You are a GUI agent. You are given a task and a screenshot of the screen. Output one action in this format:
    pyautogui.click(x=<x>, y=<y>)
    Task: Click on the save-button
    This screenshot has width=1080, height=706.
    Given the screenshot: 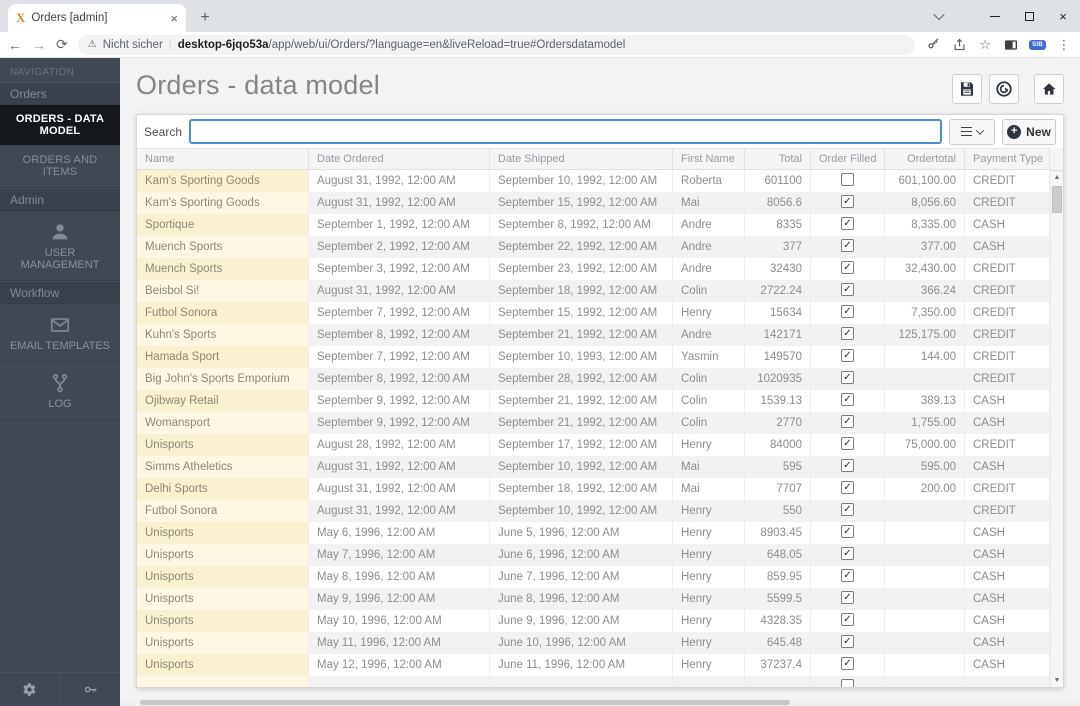 What is the action you would take?
    pyautogui.click(x=967, y=89)
    